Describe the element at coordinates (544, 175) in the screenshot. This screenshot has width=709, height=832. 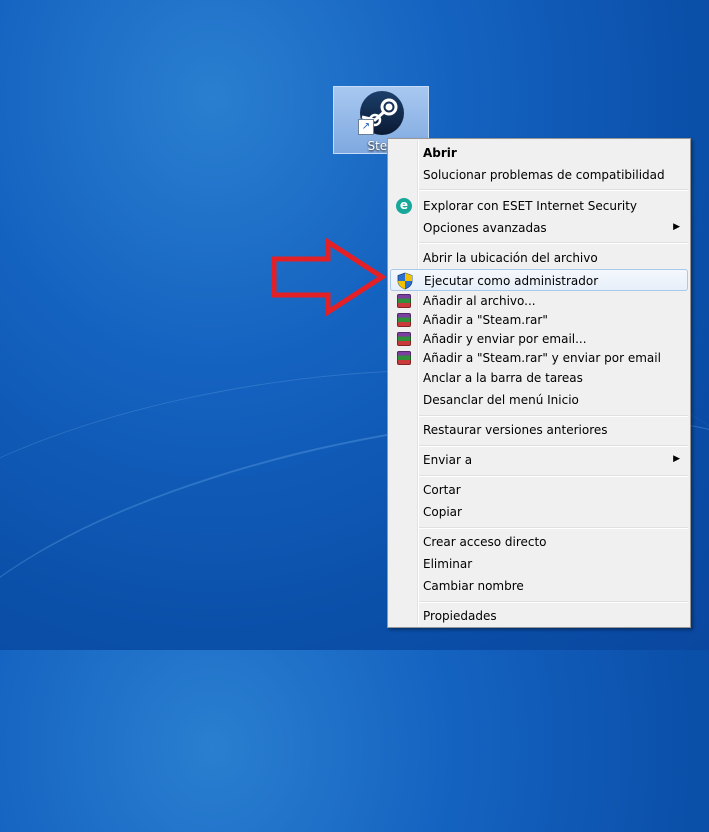
I see `menu-item-label: Solucionar problemas de compatibilidad` at that location.